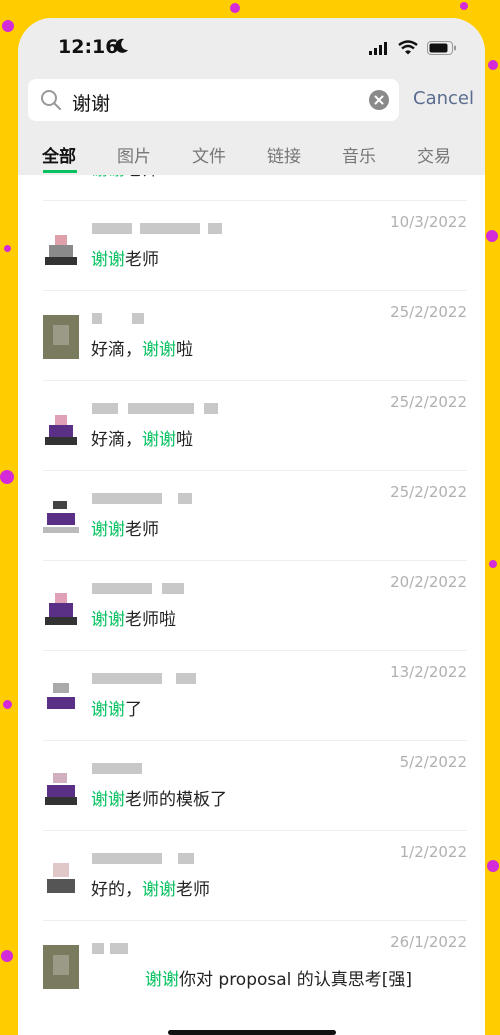 This screenshot has height=1035, width=500. I want to click on home-indicator, so click(252, 1032).